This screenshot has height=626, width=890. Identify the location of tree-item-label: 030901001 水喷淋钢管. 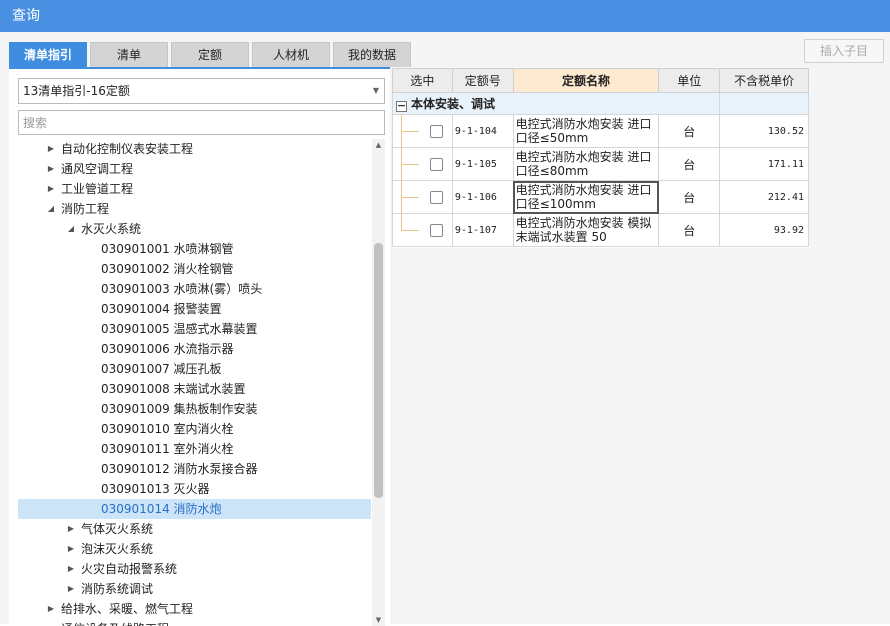
(167, 249).